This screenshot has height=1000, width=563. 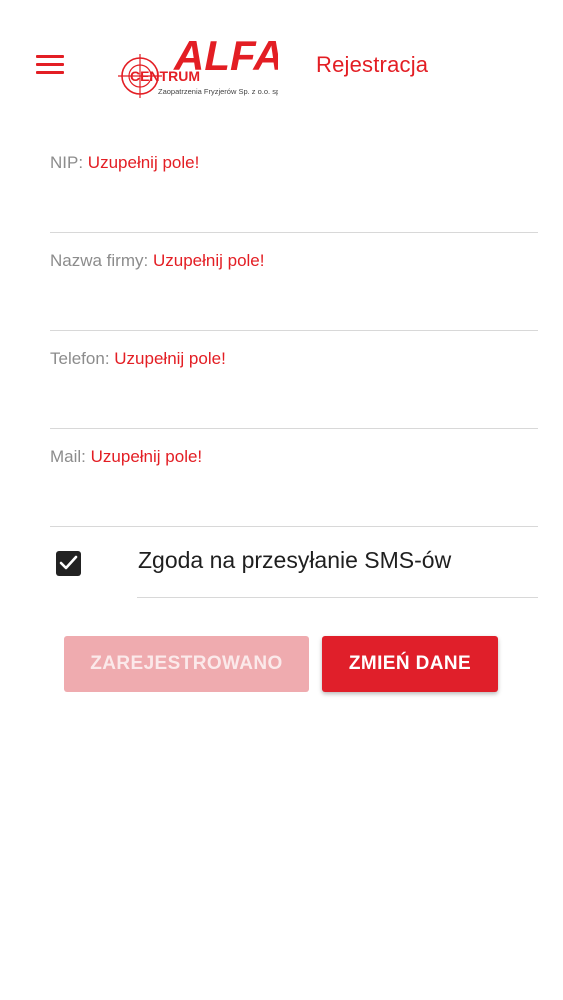 I want to click on change-data-button: ZMIEŃ DANE, so click(x=410, y=664).